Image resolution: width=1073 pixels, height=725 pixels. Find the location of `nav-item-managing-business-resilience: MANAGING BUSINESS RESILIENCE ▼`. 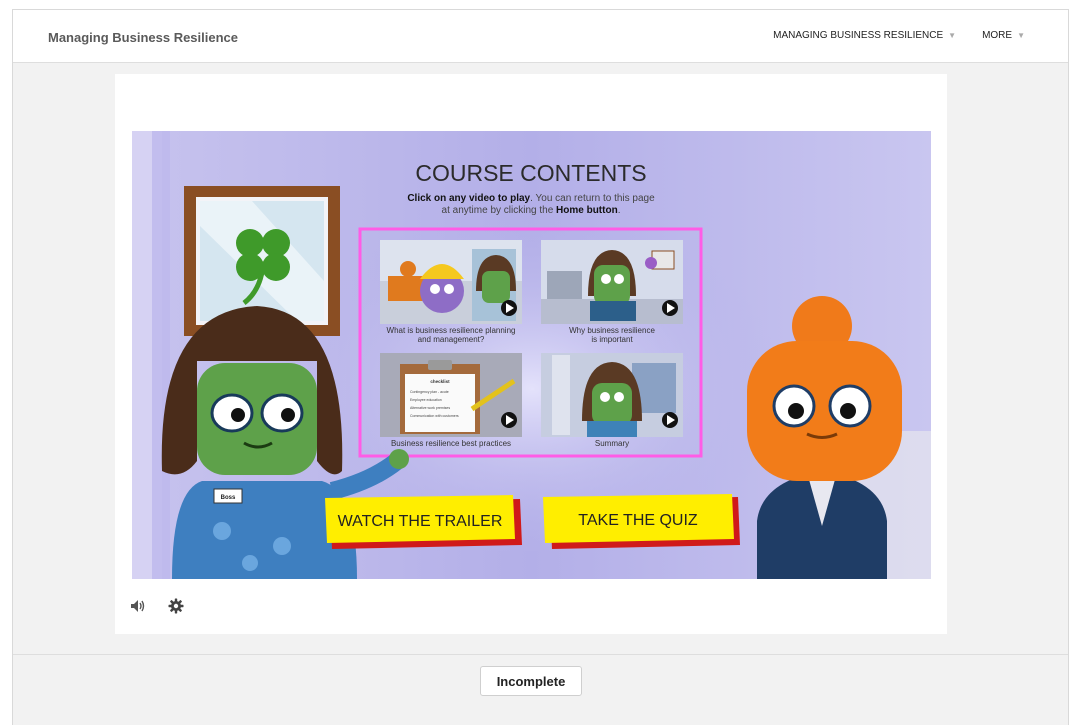

nav-item-managing-business-resilience: MANAGING BUSINESS RESILIENCE ▼ is located at coordinates (864, 35).